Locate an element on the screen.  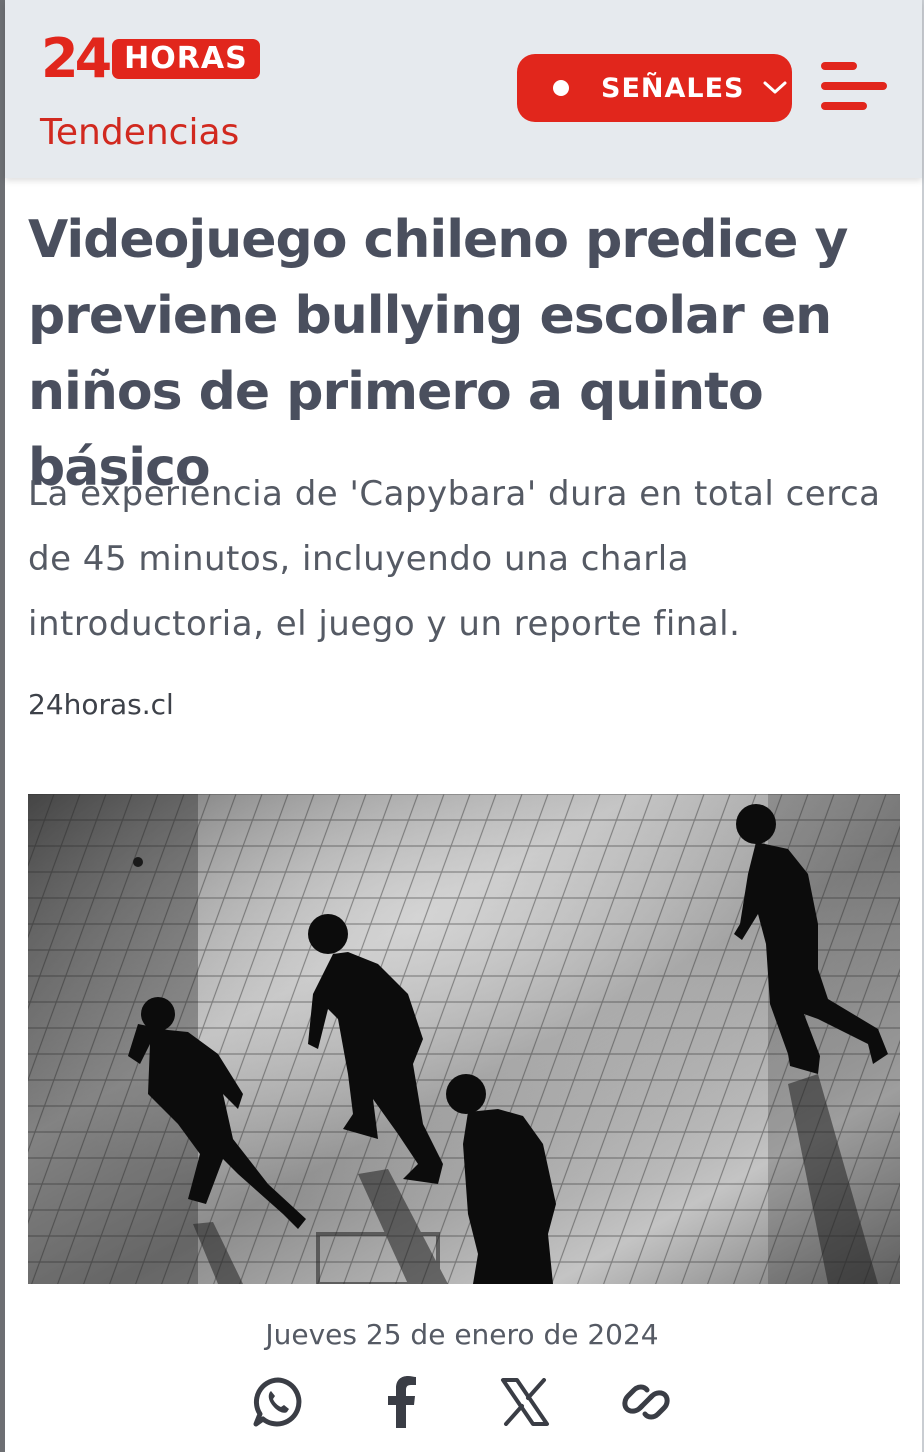
site-logo: 24 HORAS is located at coordinates (150, 59).